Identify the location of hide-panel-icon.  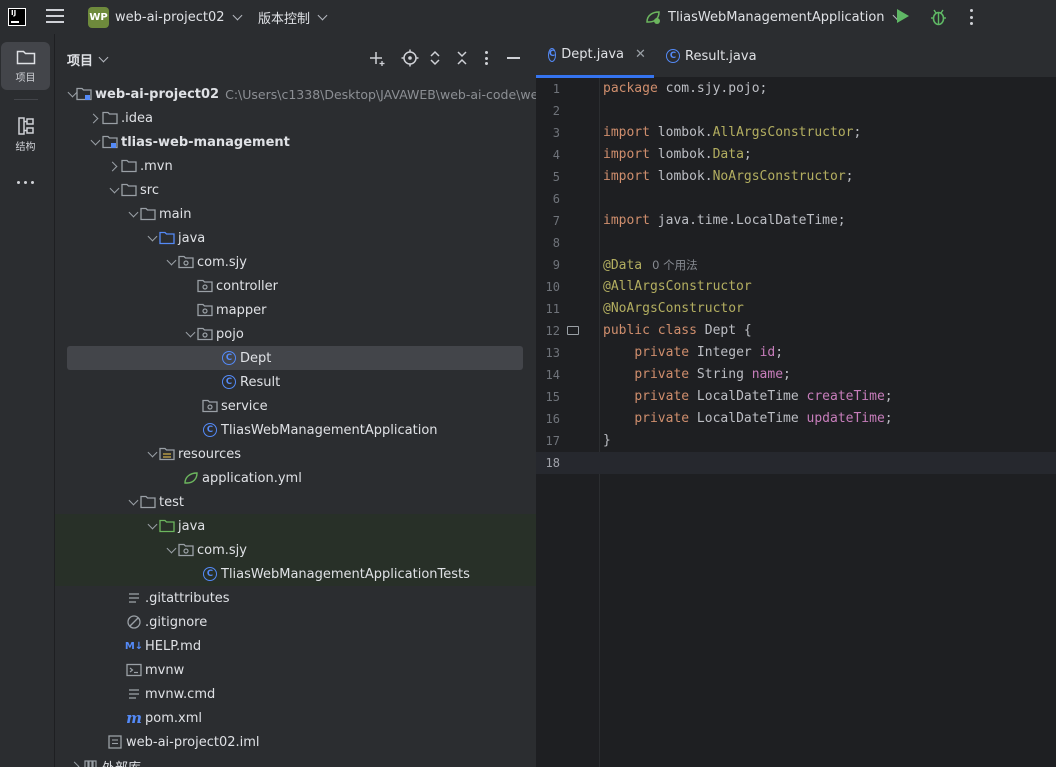
(513, 58).